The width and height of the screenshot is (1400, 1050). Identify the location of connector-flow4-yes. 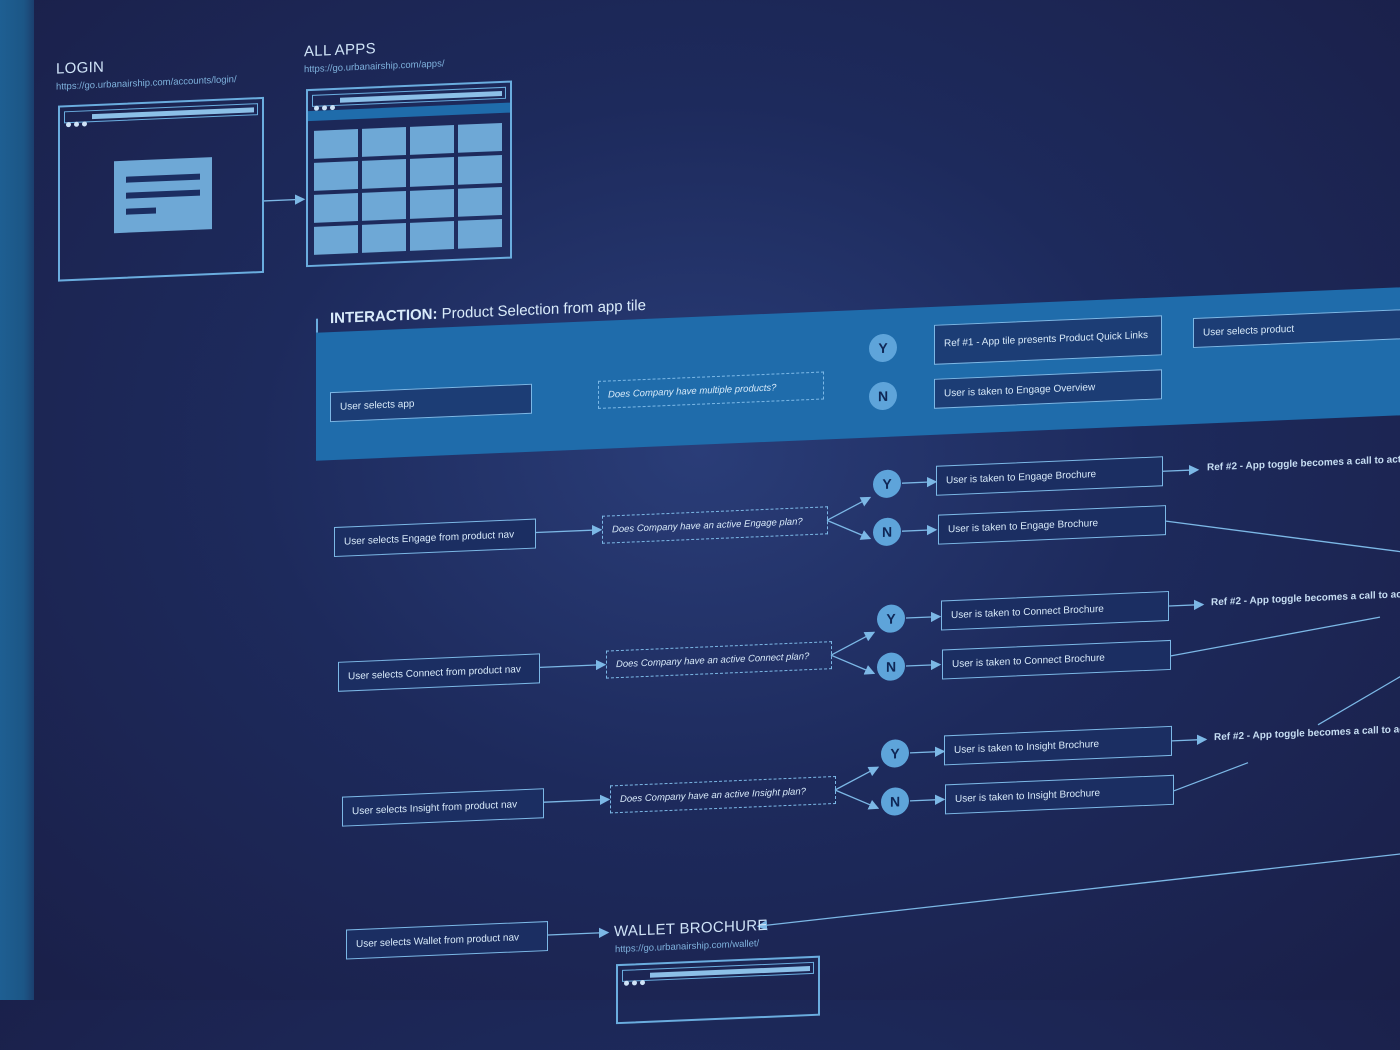
(857, 778).